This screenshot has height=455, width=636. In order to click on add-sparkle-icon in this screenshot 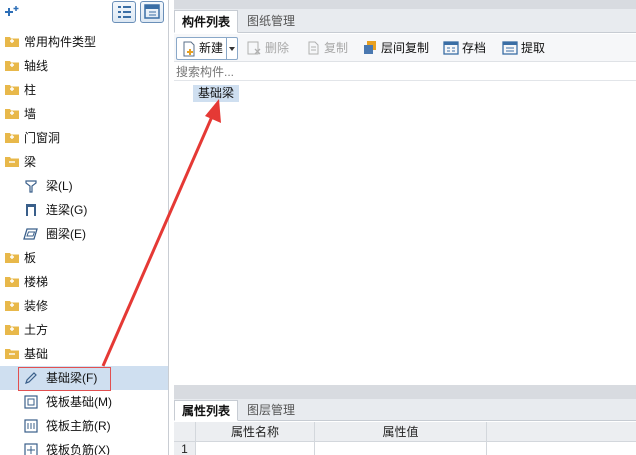, I will do `click(12, 13)`.